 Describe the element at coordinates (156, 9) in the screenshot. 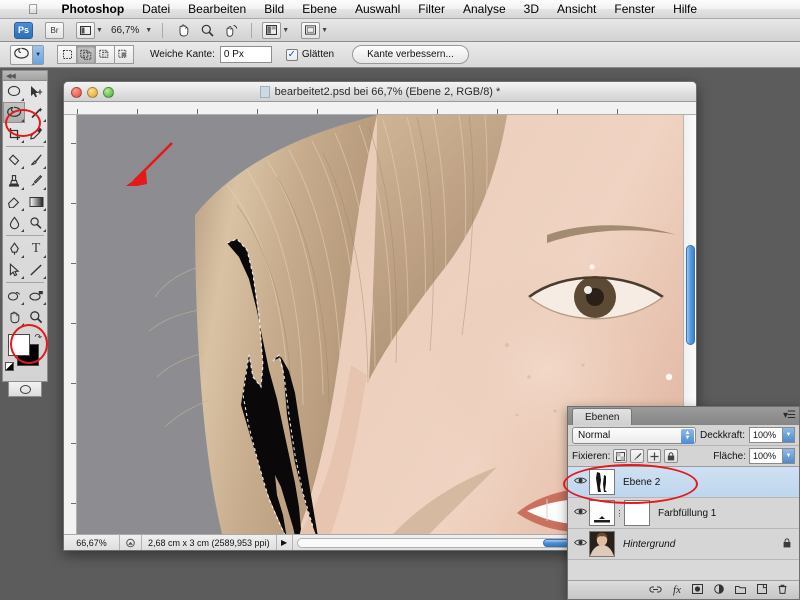

I see `menu-item-datei: Datei` at that location.